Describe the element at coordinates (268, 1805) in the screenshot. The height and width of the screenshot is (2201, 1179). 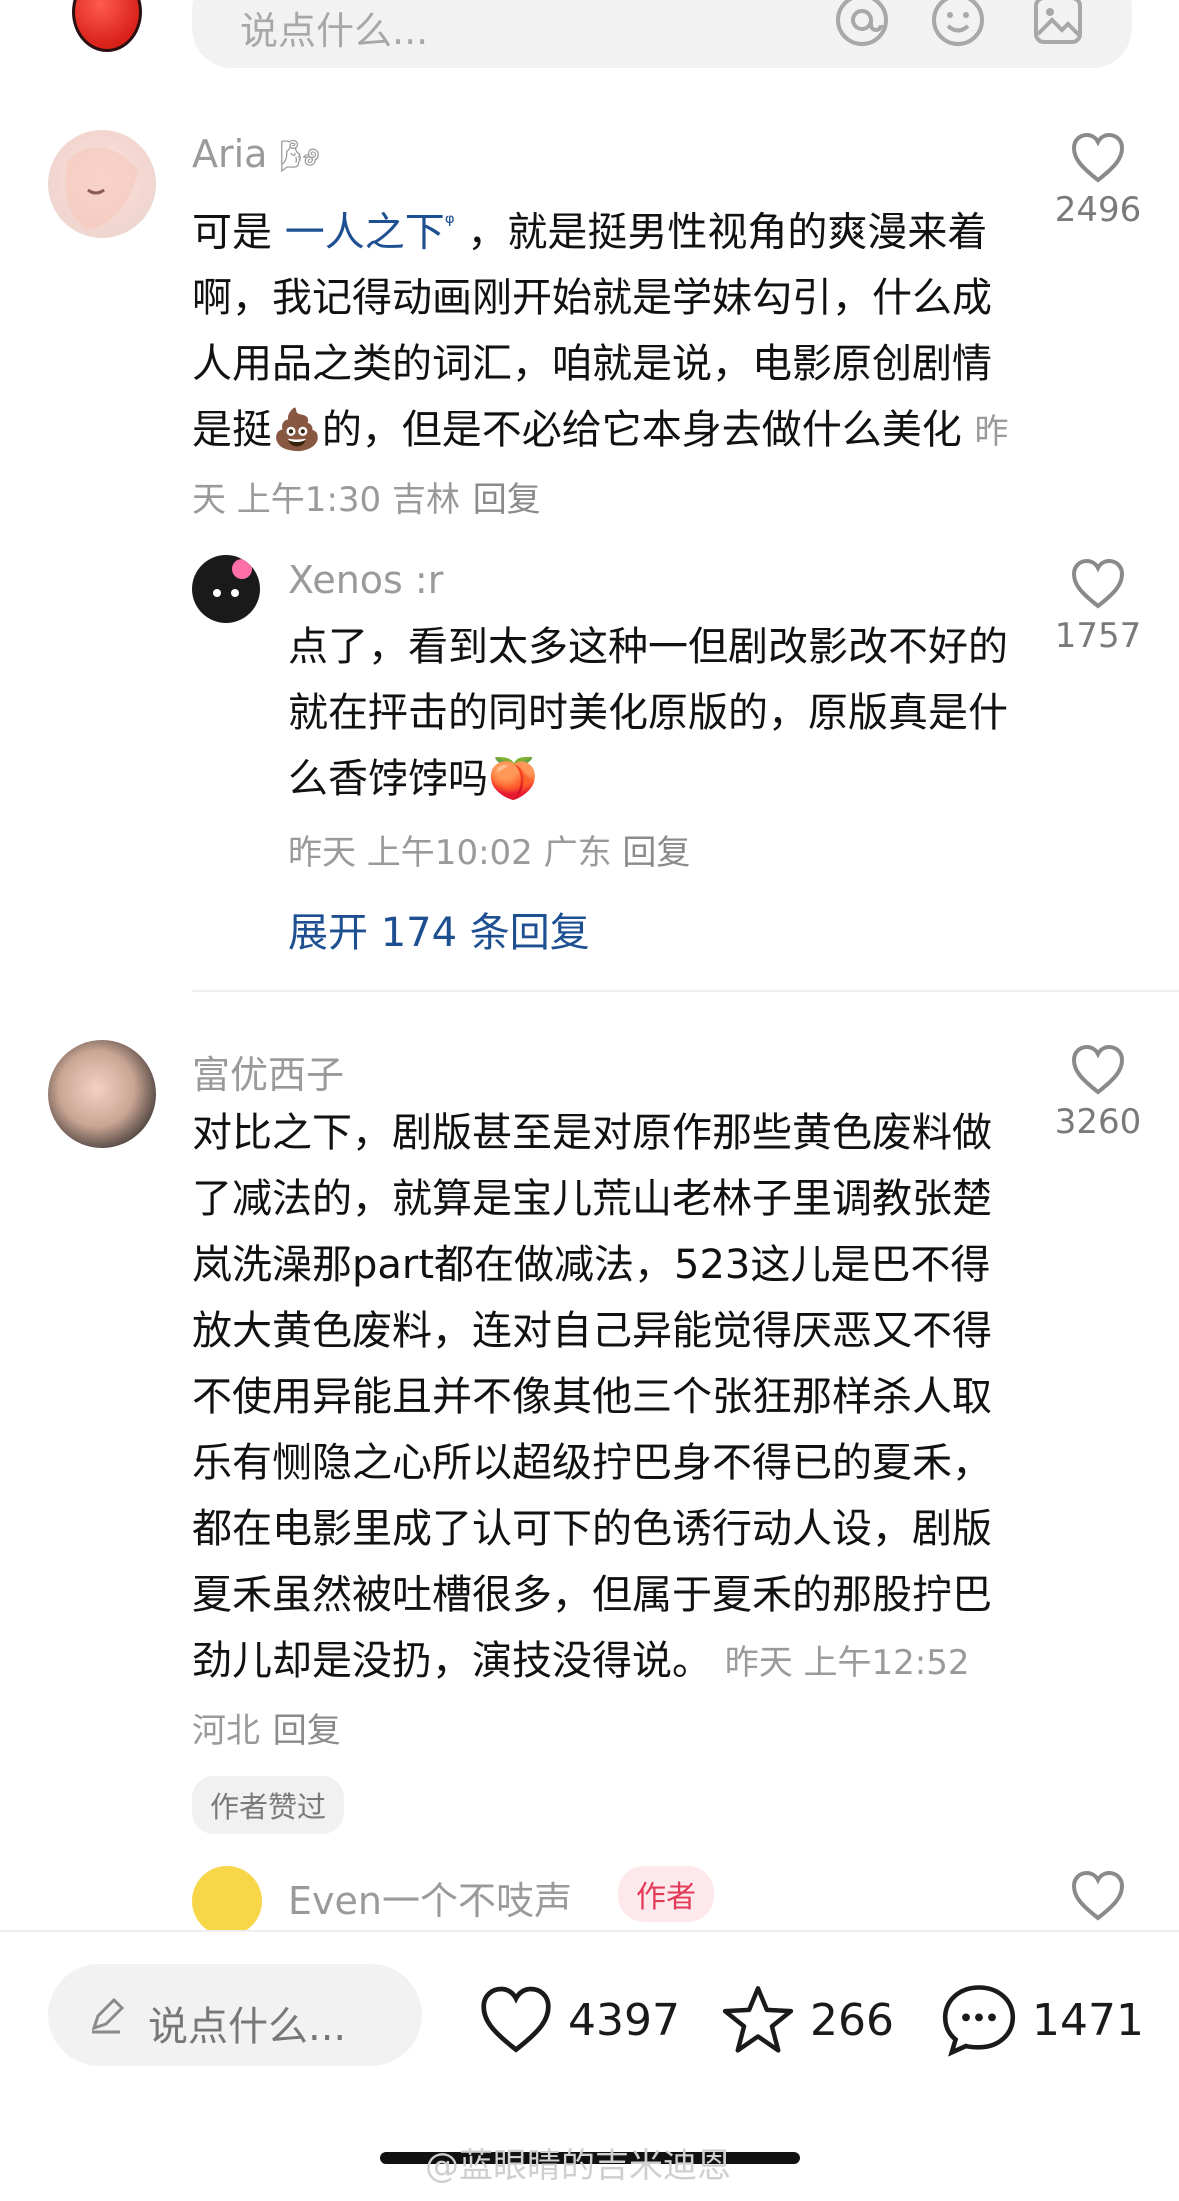
I see `author-liked-badge: 作者赞过` at that location.